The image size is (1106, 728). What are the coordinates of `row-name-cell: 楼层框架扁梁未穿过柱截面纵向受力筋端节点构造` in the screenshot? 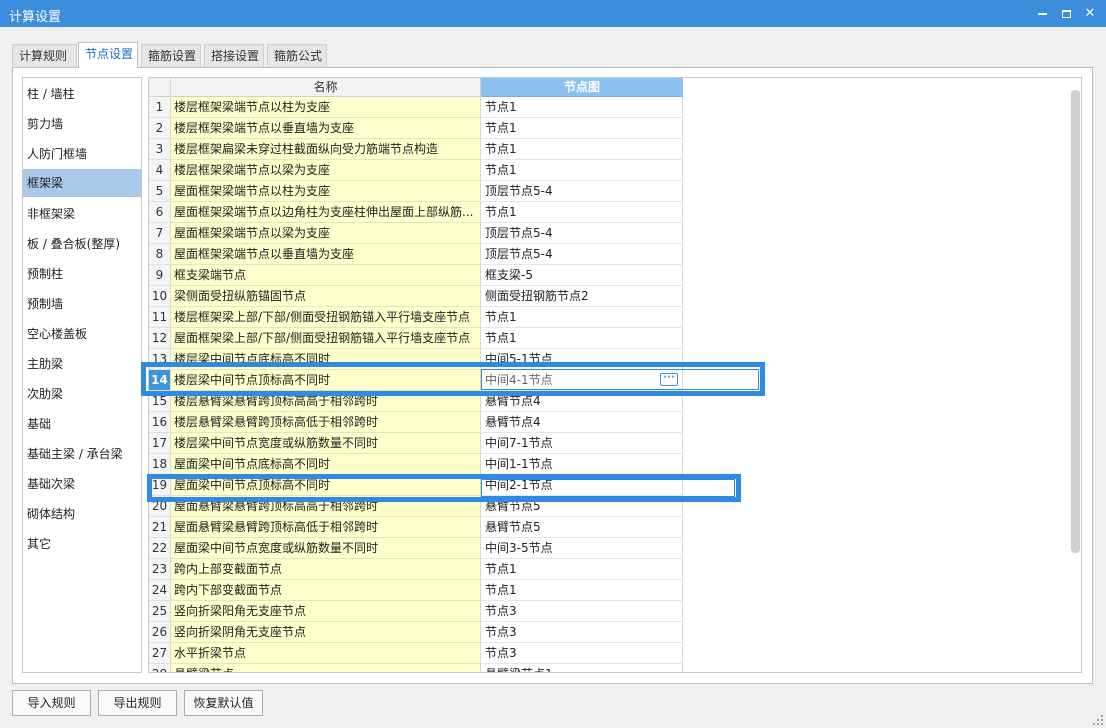 It's located at (326, 149).